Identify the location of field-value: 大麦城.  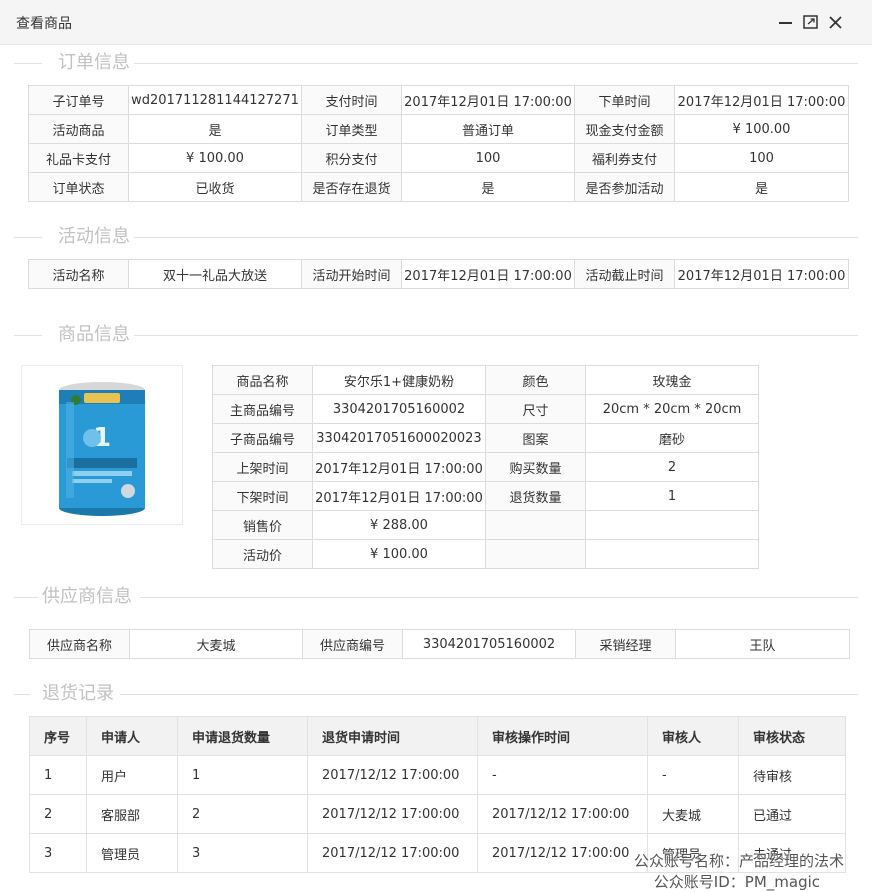
(216, 644).